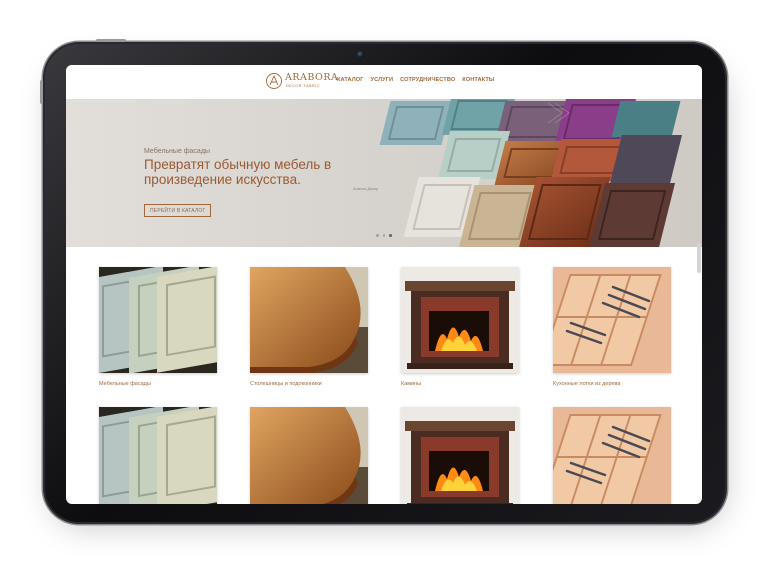 Image resolution: width=769 pixels, height=569 pixels. I want to click on scrollbar, so click(699, 258).